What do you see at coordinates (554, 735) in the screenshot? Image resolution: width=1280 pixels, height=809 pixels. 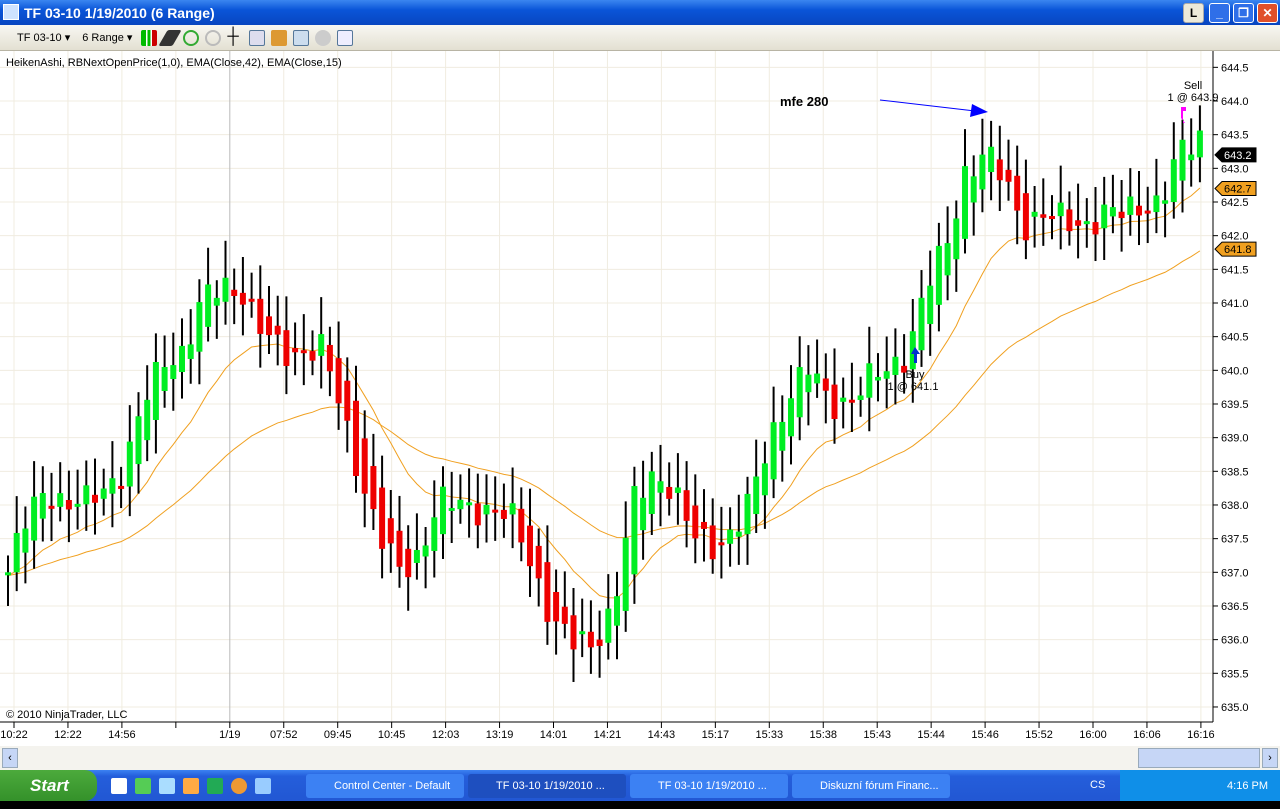 I see `x-tick-label: 14:01` at bounding box center [554, 735].